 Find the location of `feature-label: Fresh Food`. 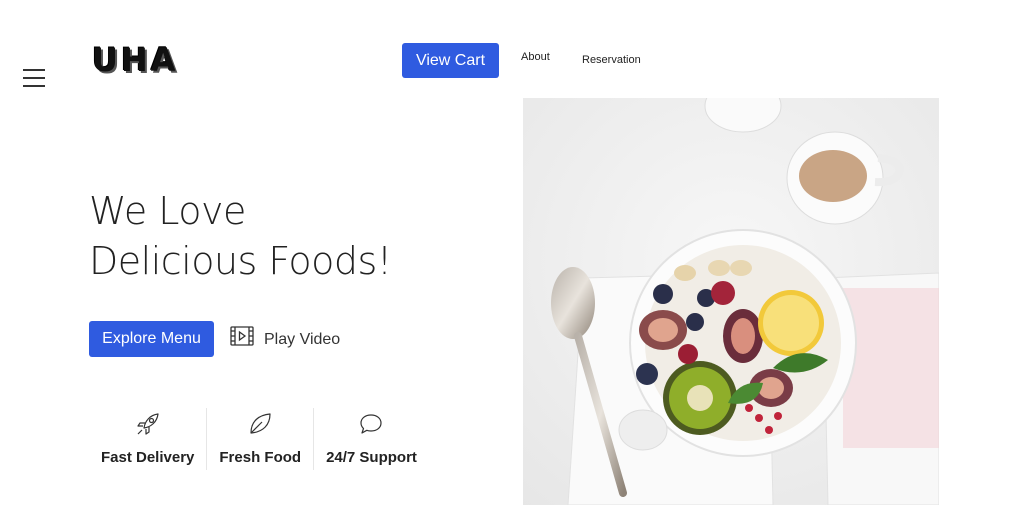

feature-label: Fresh Food is located at coordinates (260, 457).